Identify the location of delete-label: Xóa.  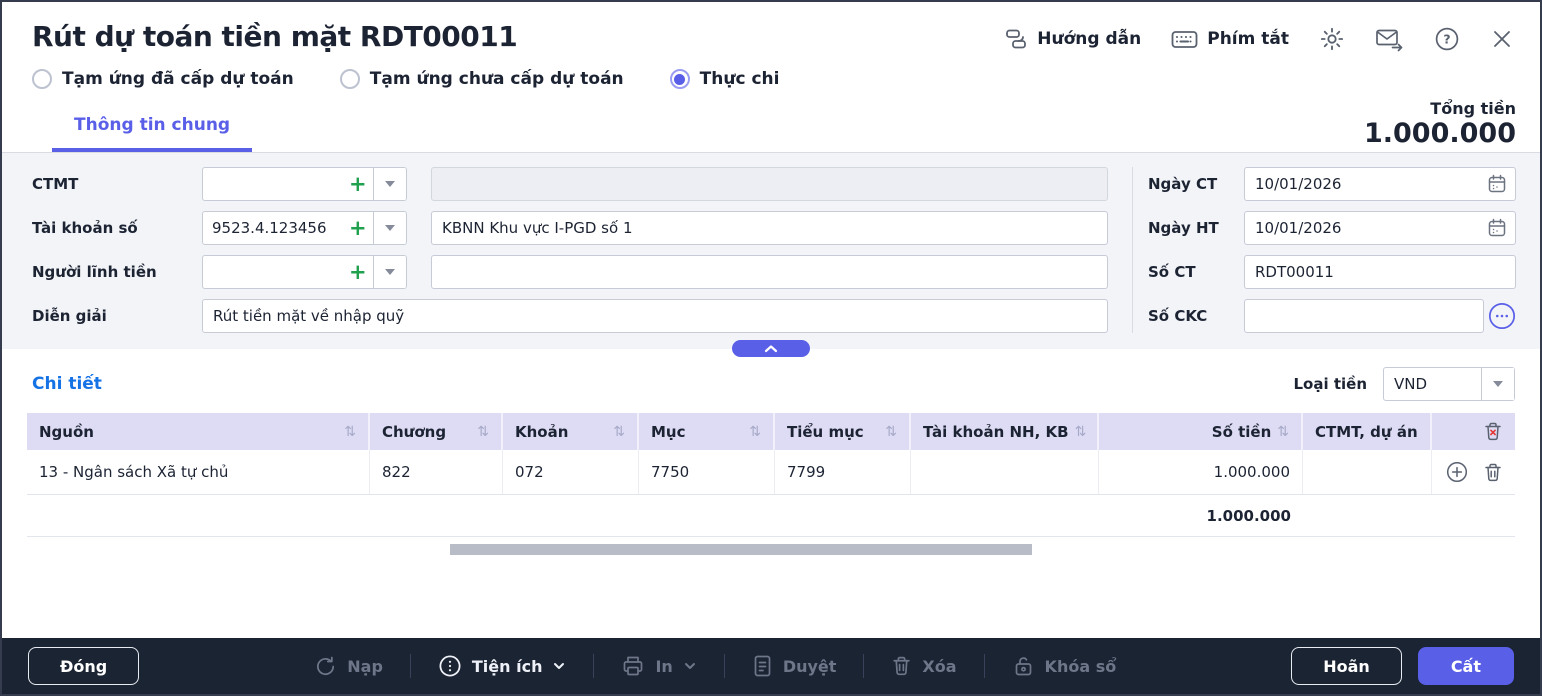
(939, 666).